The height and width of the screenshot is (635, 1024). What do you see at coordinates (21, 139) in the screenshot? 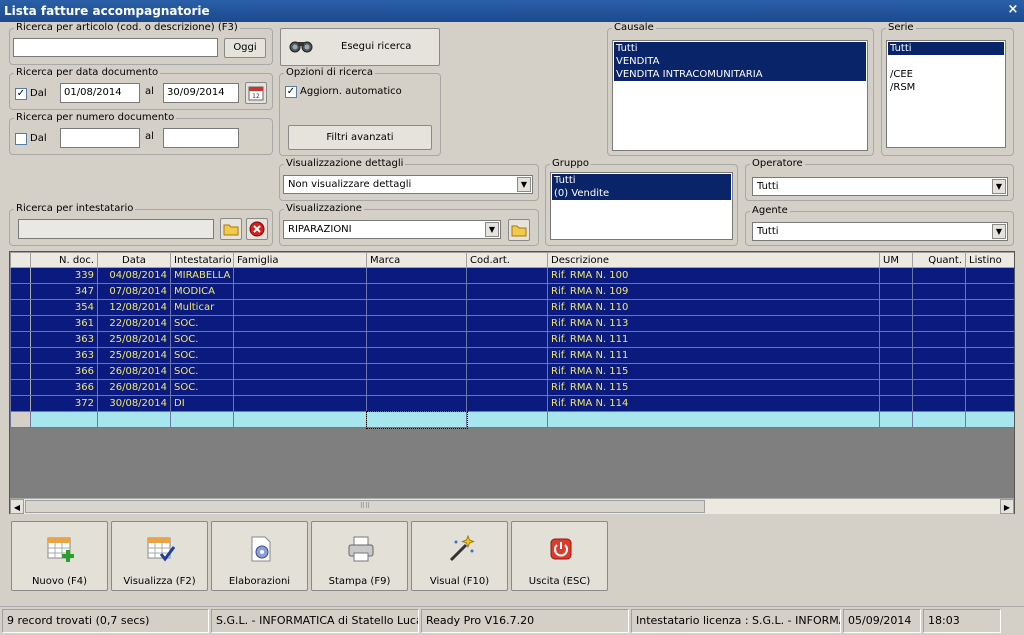
I see `number-from-checkbox` at bounding box center [21, 139].